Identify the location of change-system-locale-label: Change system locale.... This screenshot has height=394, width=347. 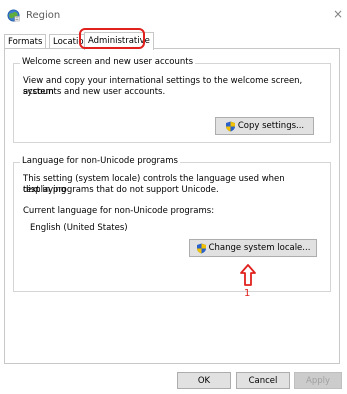
(259, 248).